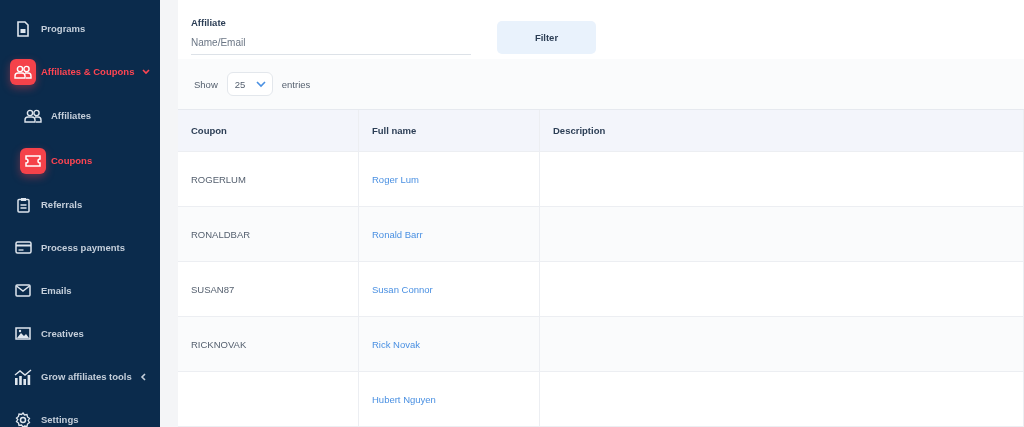 The height and width of the screenshot is (427, 1024). I want to click on column-header: Coupon, so click(268, 130).